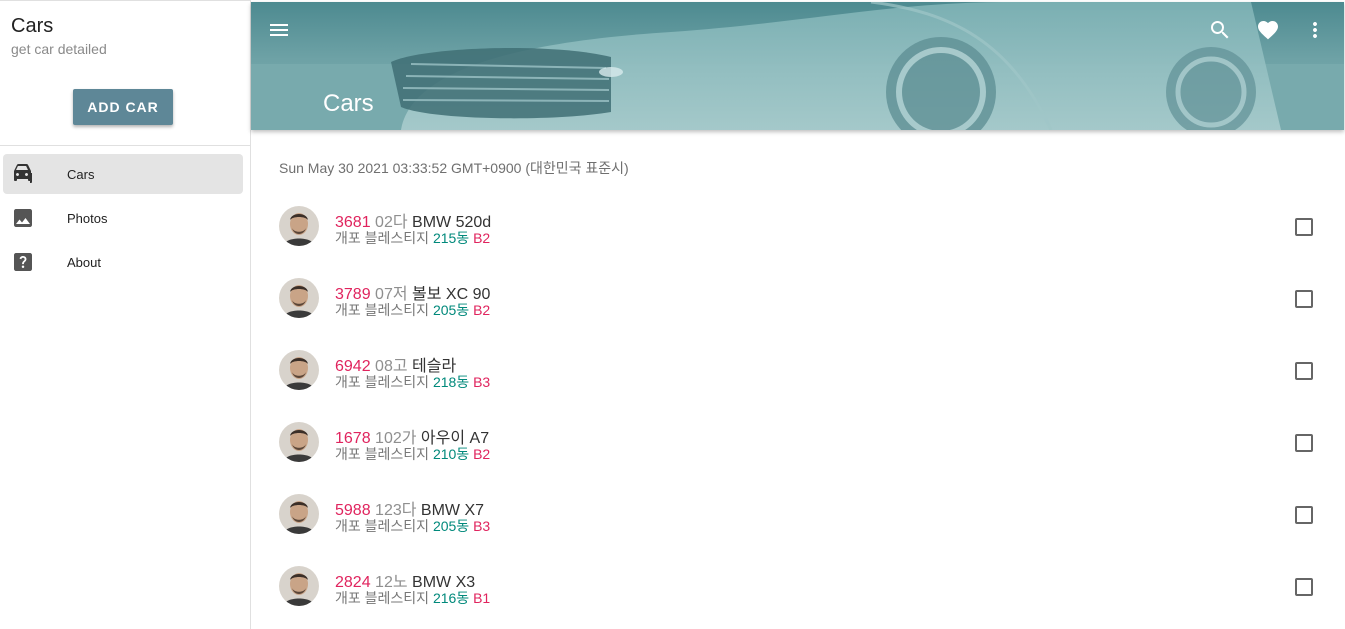 The height and width of the screenshot is (629, 1345). I want to click on car-location: 개포 블레스티지 205동 B3, so click(412, 526).